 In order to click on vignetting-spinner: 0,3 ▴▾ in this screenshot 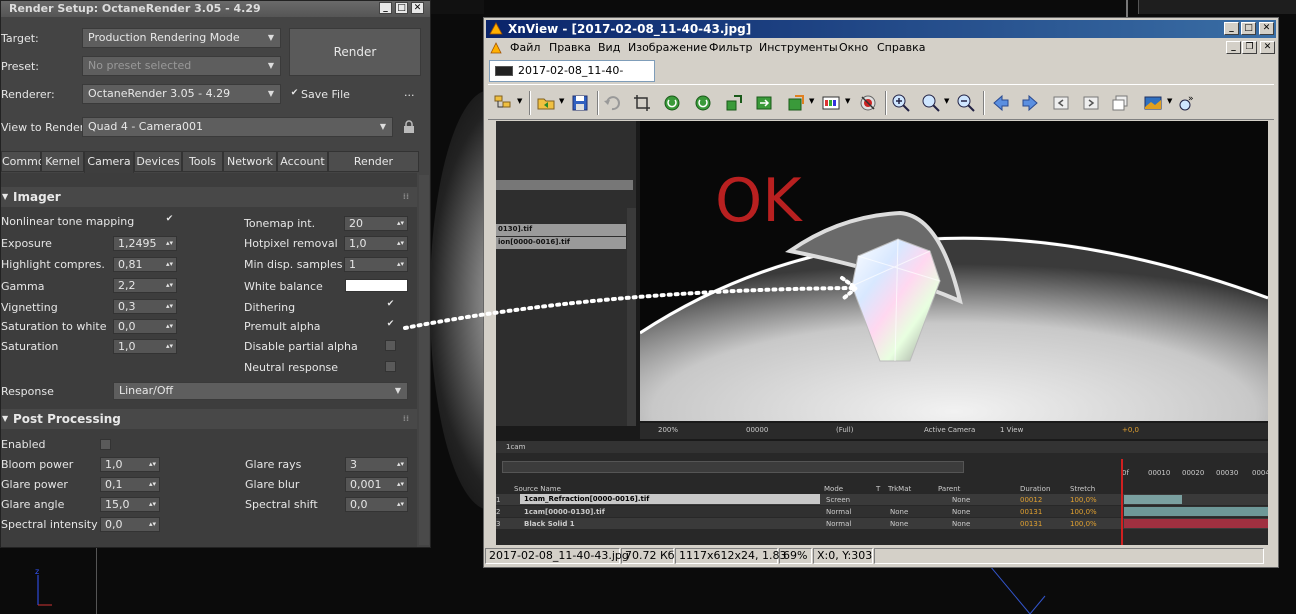, I will do `click(145, 306)`.